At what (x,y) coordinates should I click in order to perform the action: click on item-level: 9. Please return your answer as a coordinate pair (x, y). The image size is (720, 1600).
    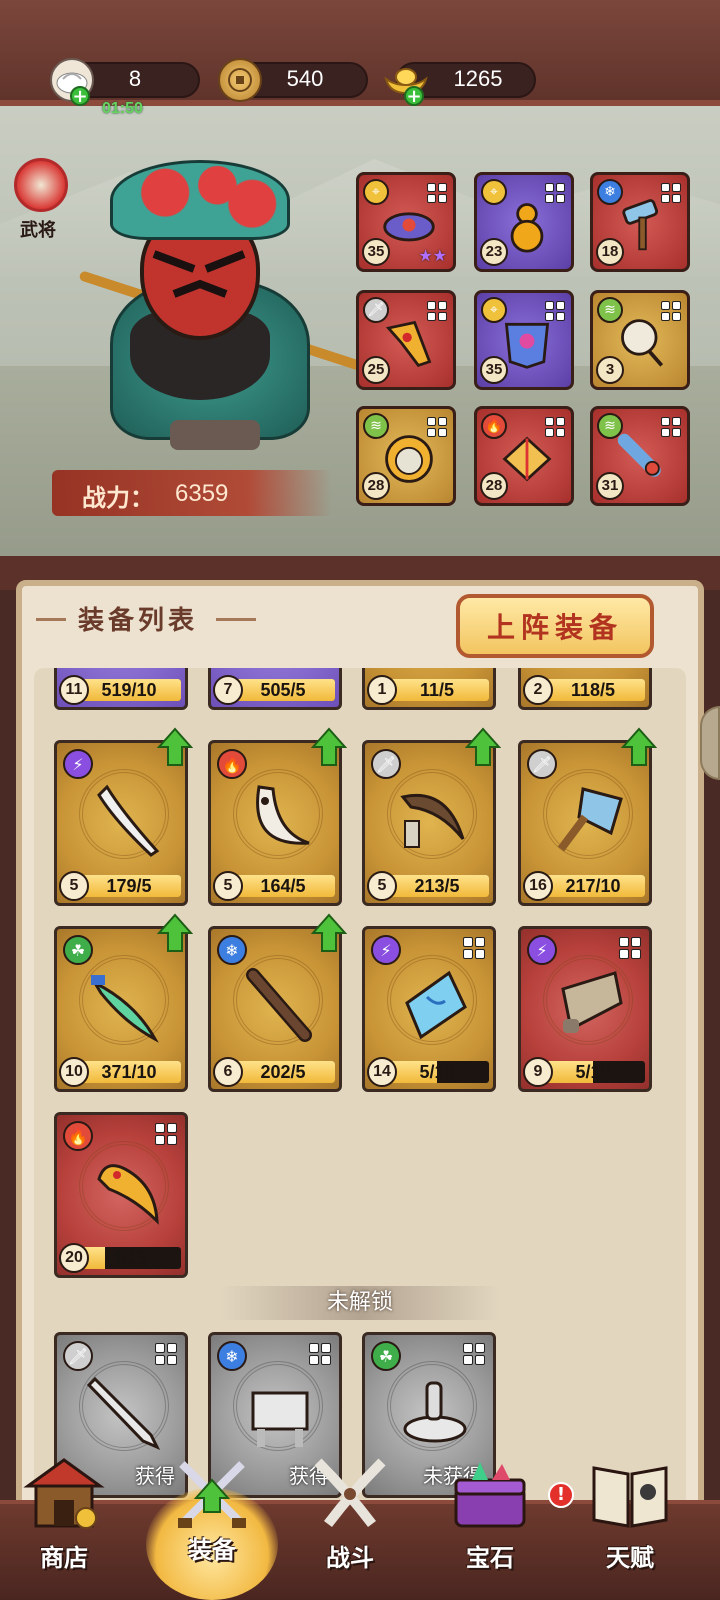
    Looking at the image, I should click on (538, 1072).